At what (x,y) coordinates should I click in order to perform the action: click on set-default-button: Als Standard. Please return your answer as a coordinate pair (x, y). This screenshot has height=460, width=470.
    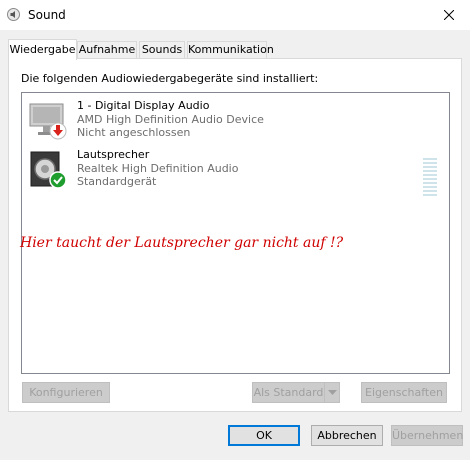
    Looking at the image, I should click on (288, 392).